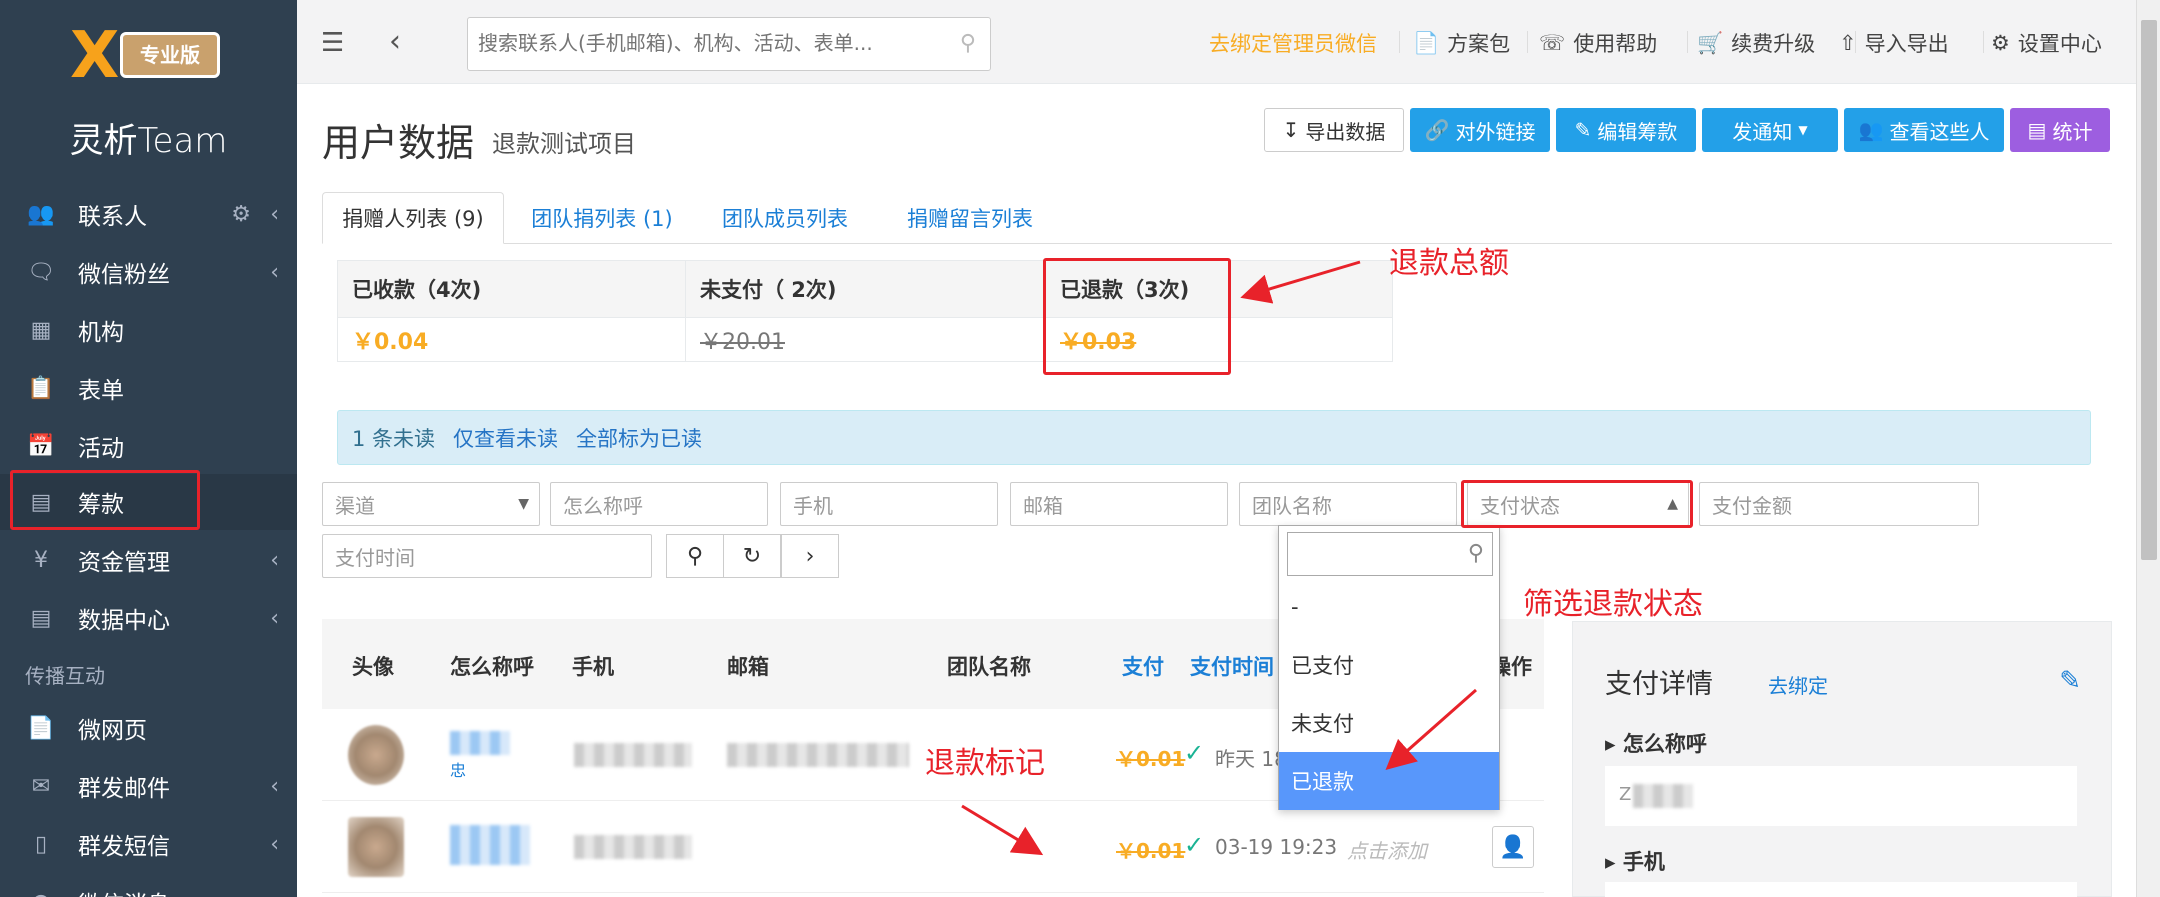  Describe the element at coordinates (332, 43) in the screenshot. I see `hamburger-icon: ☰` at that location.